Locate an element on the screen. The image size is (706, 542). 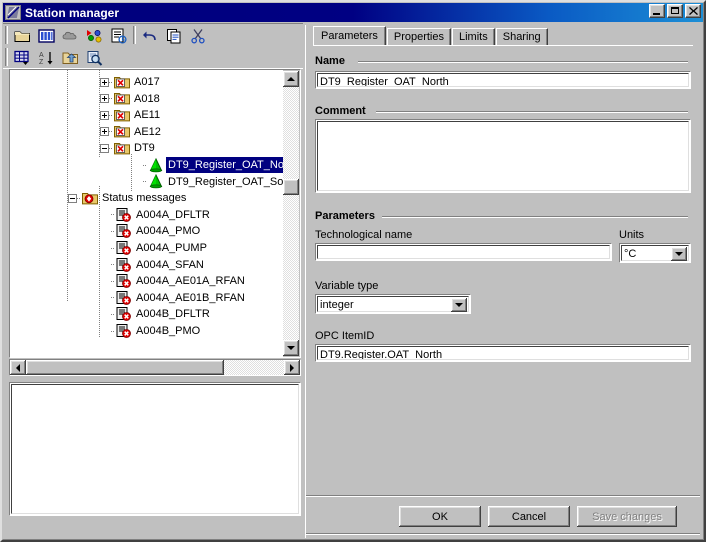
name-field: DT9_Register_OAT_North is located at coordinates (503, 80).